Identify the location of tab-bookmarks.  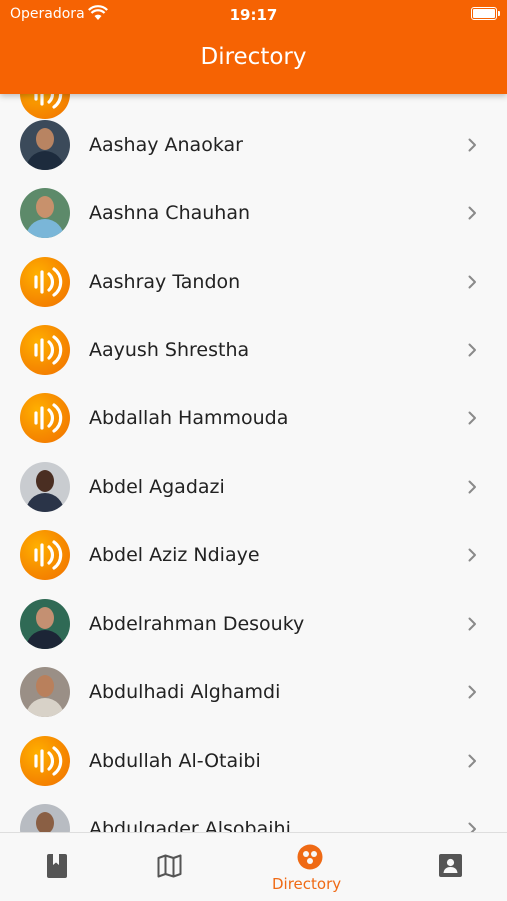
(57, 867).